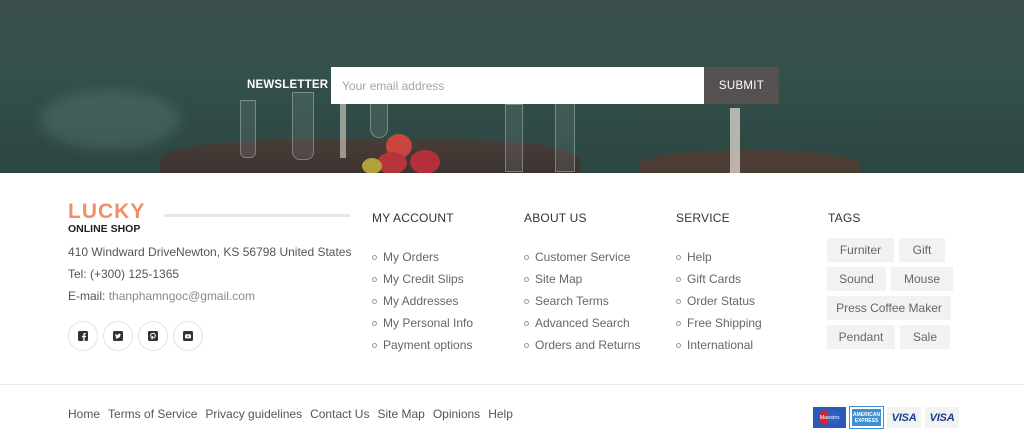  I want to click on footer-link: My Orders, so click(422, 257).